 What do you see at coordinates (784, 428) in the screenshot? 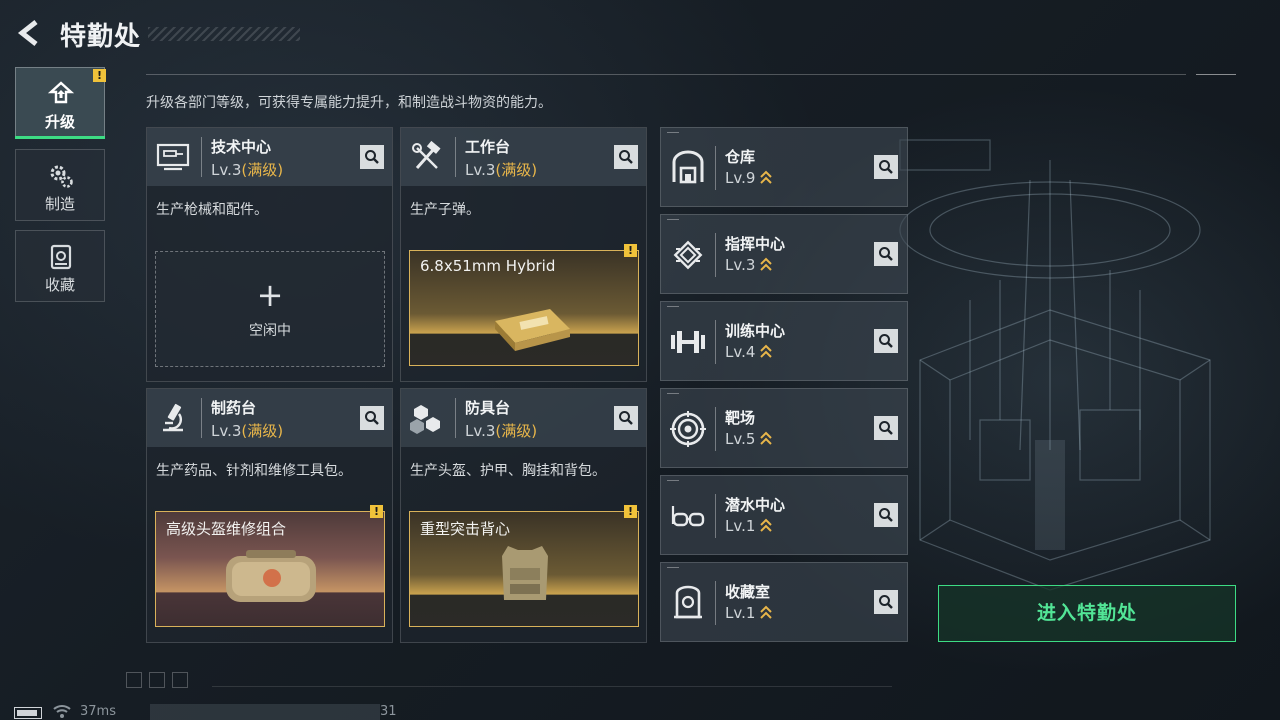
I see `room-shooting-range: 靶场 Lv.5` at bounding box center [784, 428].